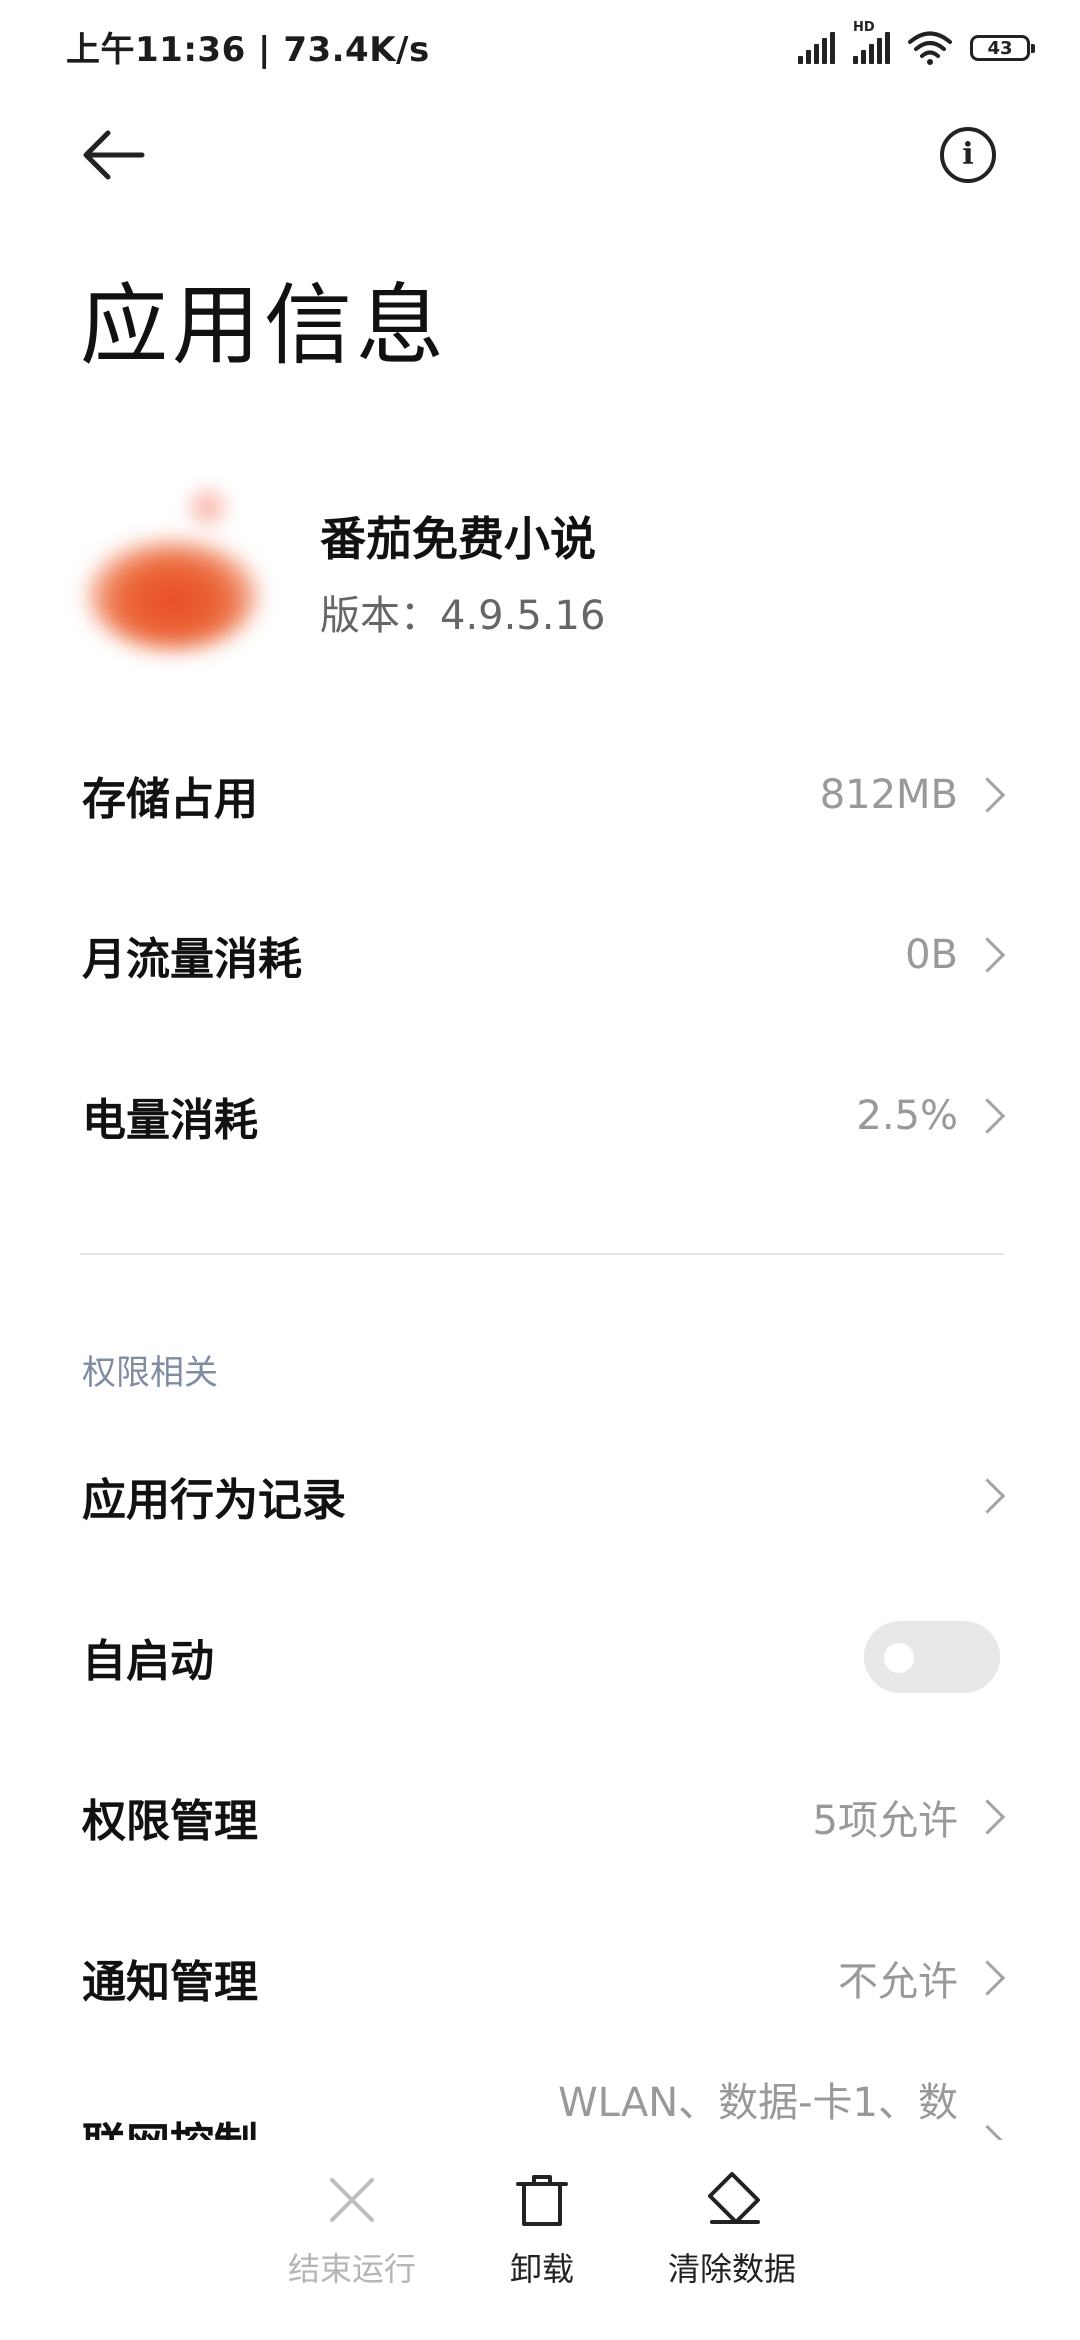 Image resolution: width=1080 pixels, height=2340 pixels. What do you see at coordinates (463, 616) in the screenshot?
I see `app-version: 版本：4.9.5.16` at bounding box center [463, 616].